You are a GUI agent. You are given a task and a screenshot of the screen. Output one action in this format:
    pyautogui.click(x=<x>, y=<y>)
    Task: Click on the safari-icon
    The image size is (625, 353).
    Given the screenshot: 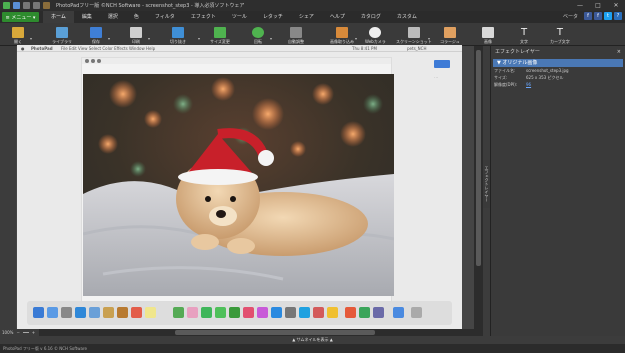 What is the action you would take?
    pyautogui.click(x=80, y=312)
    